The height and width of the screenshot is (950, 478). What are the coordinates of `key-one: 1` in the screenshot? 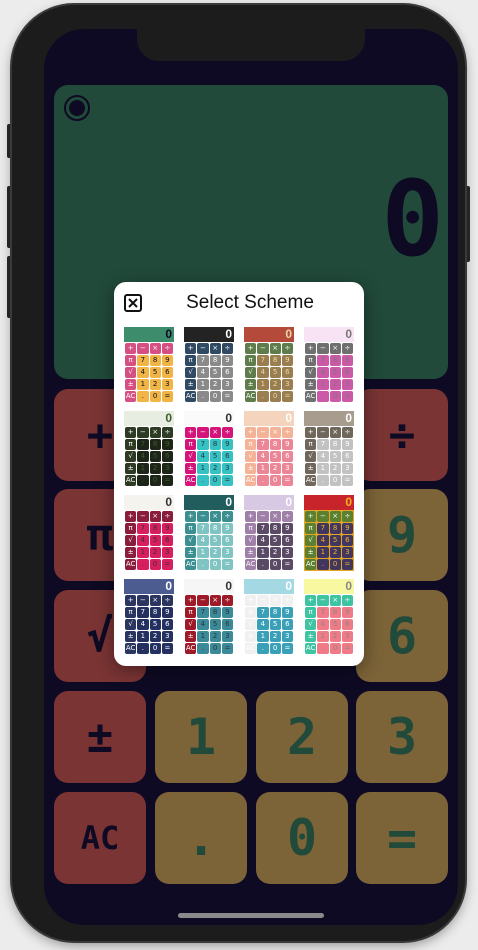 It's located at (201, 737).